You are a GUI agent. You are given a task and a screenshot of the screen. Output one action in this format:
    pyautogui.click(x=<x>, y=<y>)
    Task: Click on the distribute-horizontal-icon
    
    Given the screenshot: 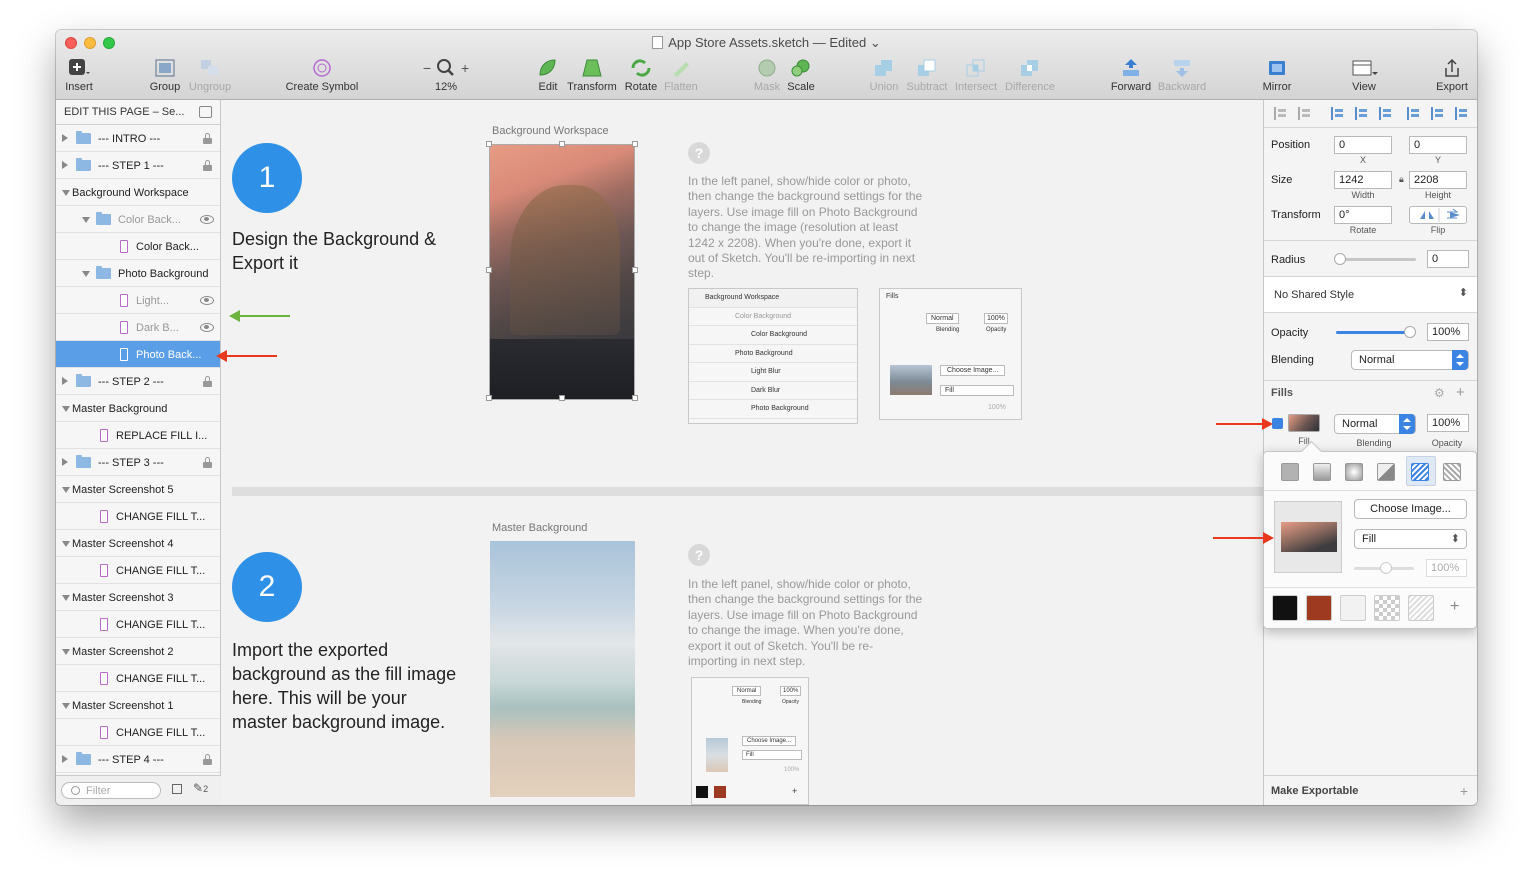 What is the action you would take?
    pyautogui.click(x=1280, y=113)
    